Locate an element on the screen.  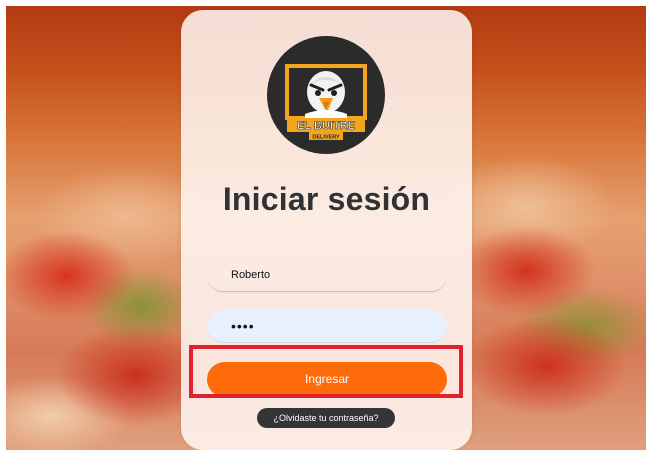
logo-text: EL BUITRE is located at coordinates (326, 126).